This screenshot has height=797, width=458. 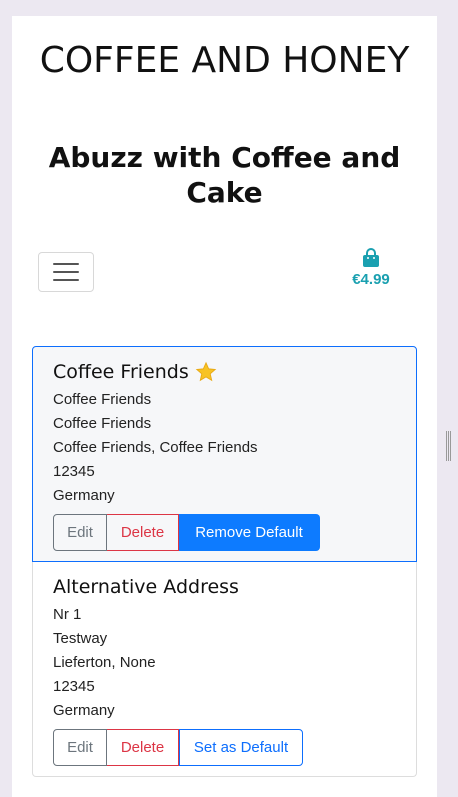 I want to click on set-default-button: Set as Default, so click(x=241, y=747).